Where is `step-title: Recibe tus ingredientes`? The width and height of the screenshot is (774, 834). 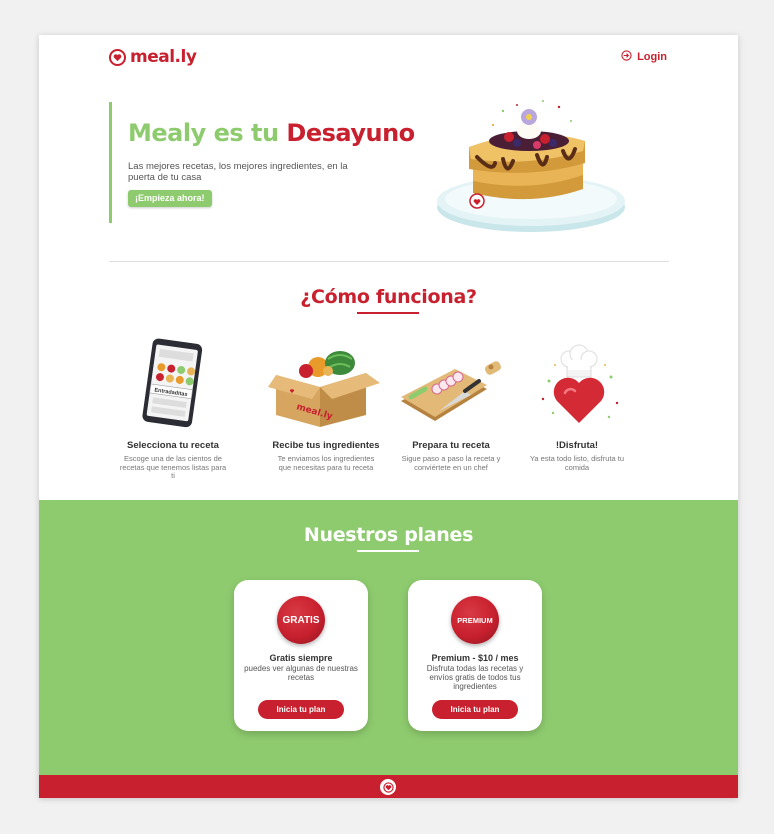 step-title: Recibe tus ingredientes is located at coordinates (326, 445).